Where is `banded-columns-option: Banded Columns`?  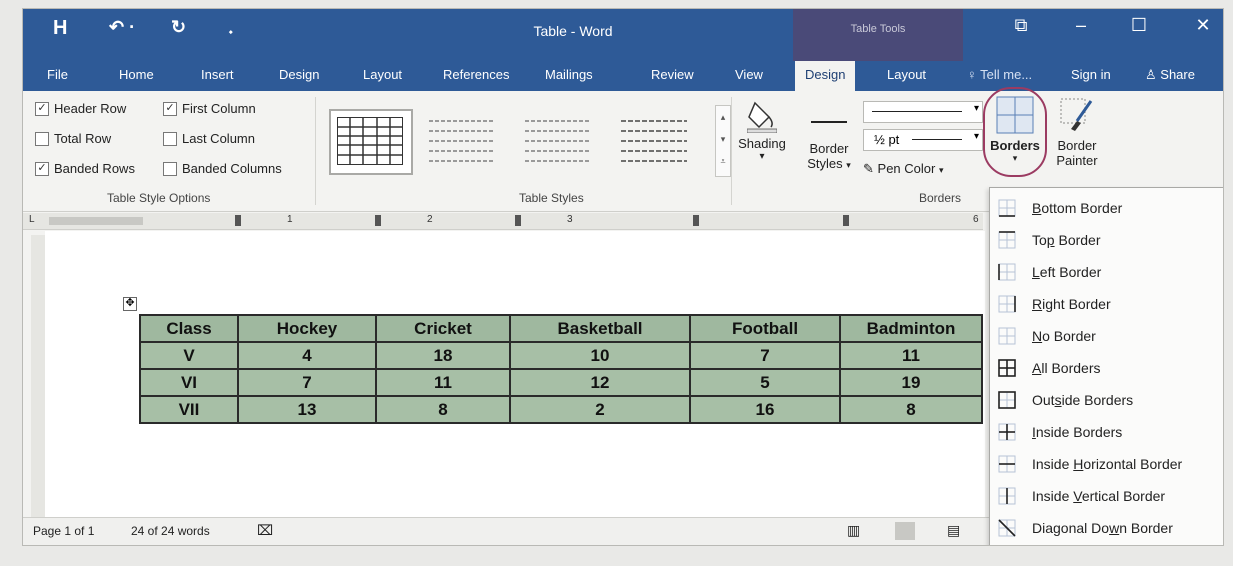 banded-columns-option: Banded Columns is located at coordinates (222, 168).